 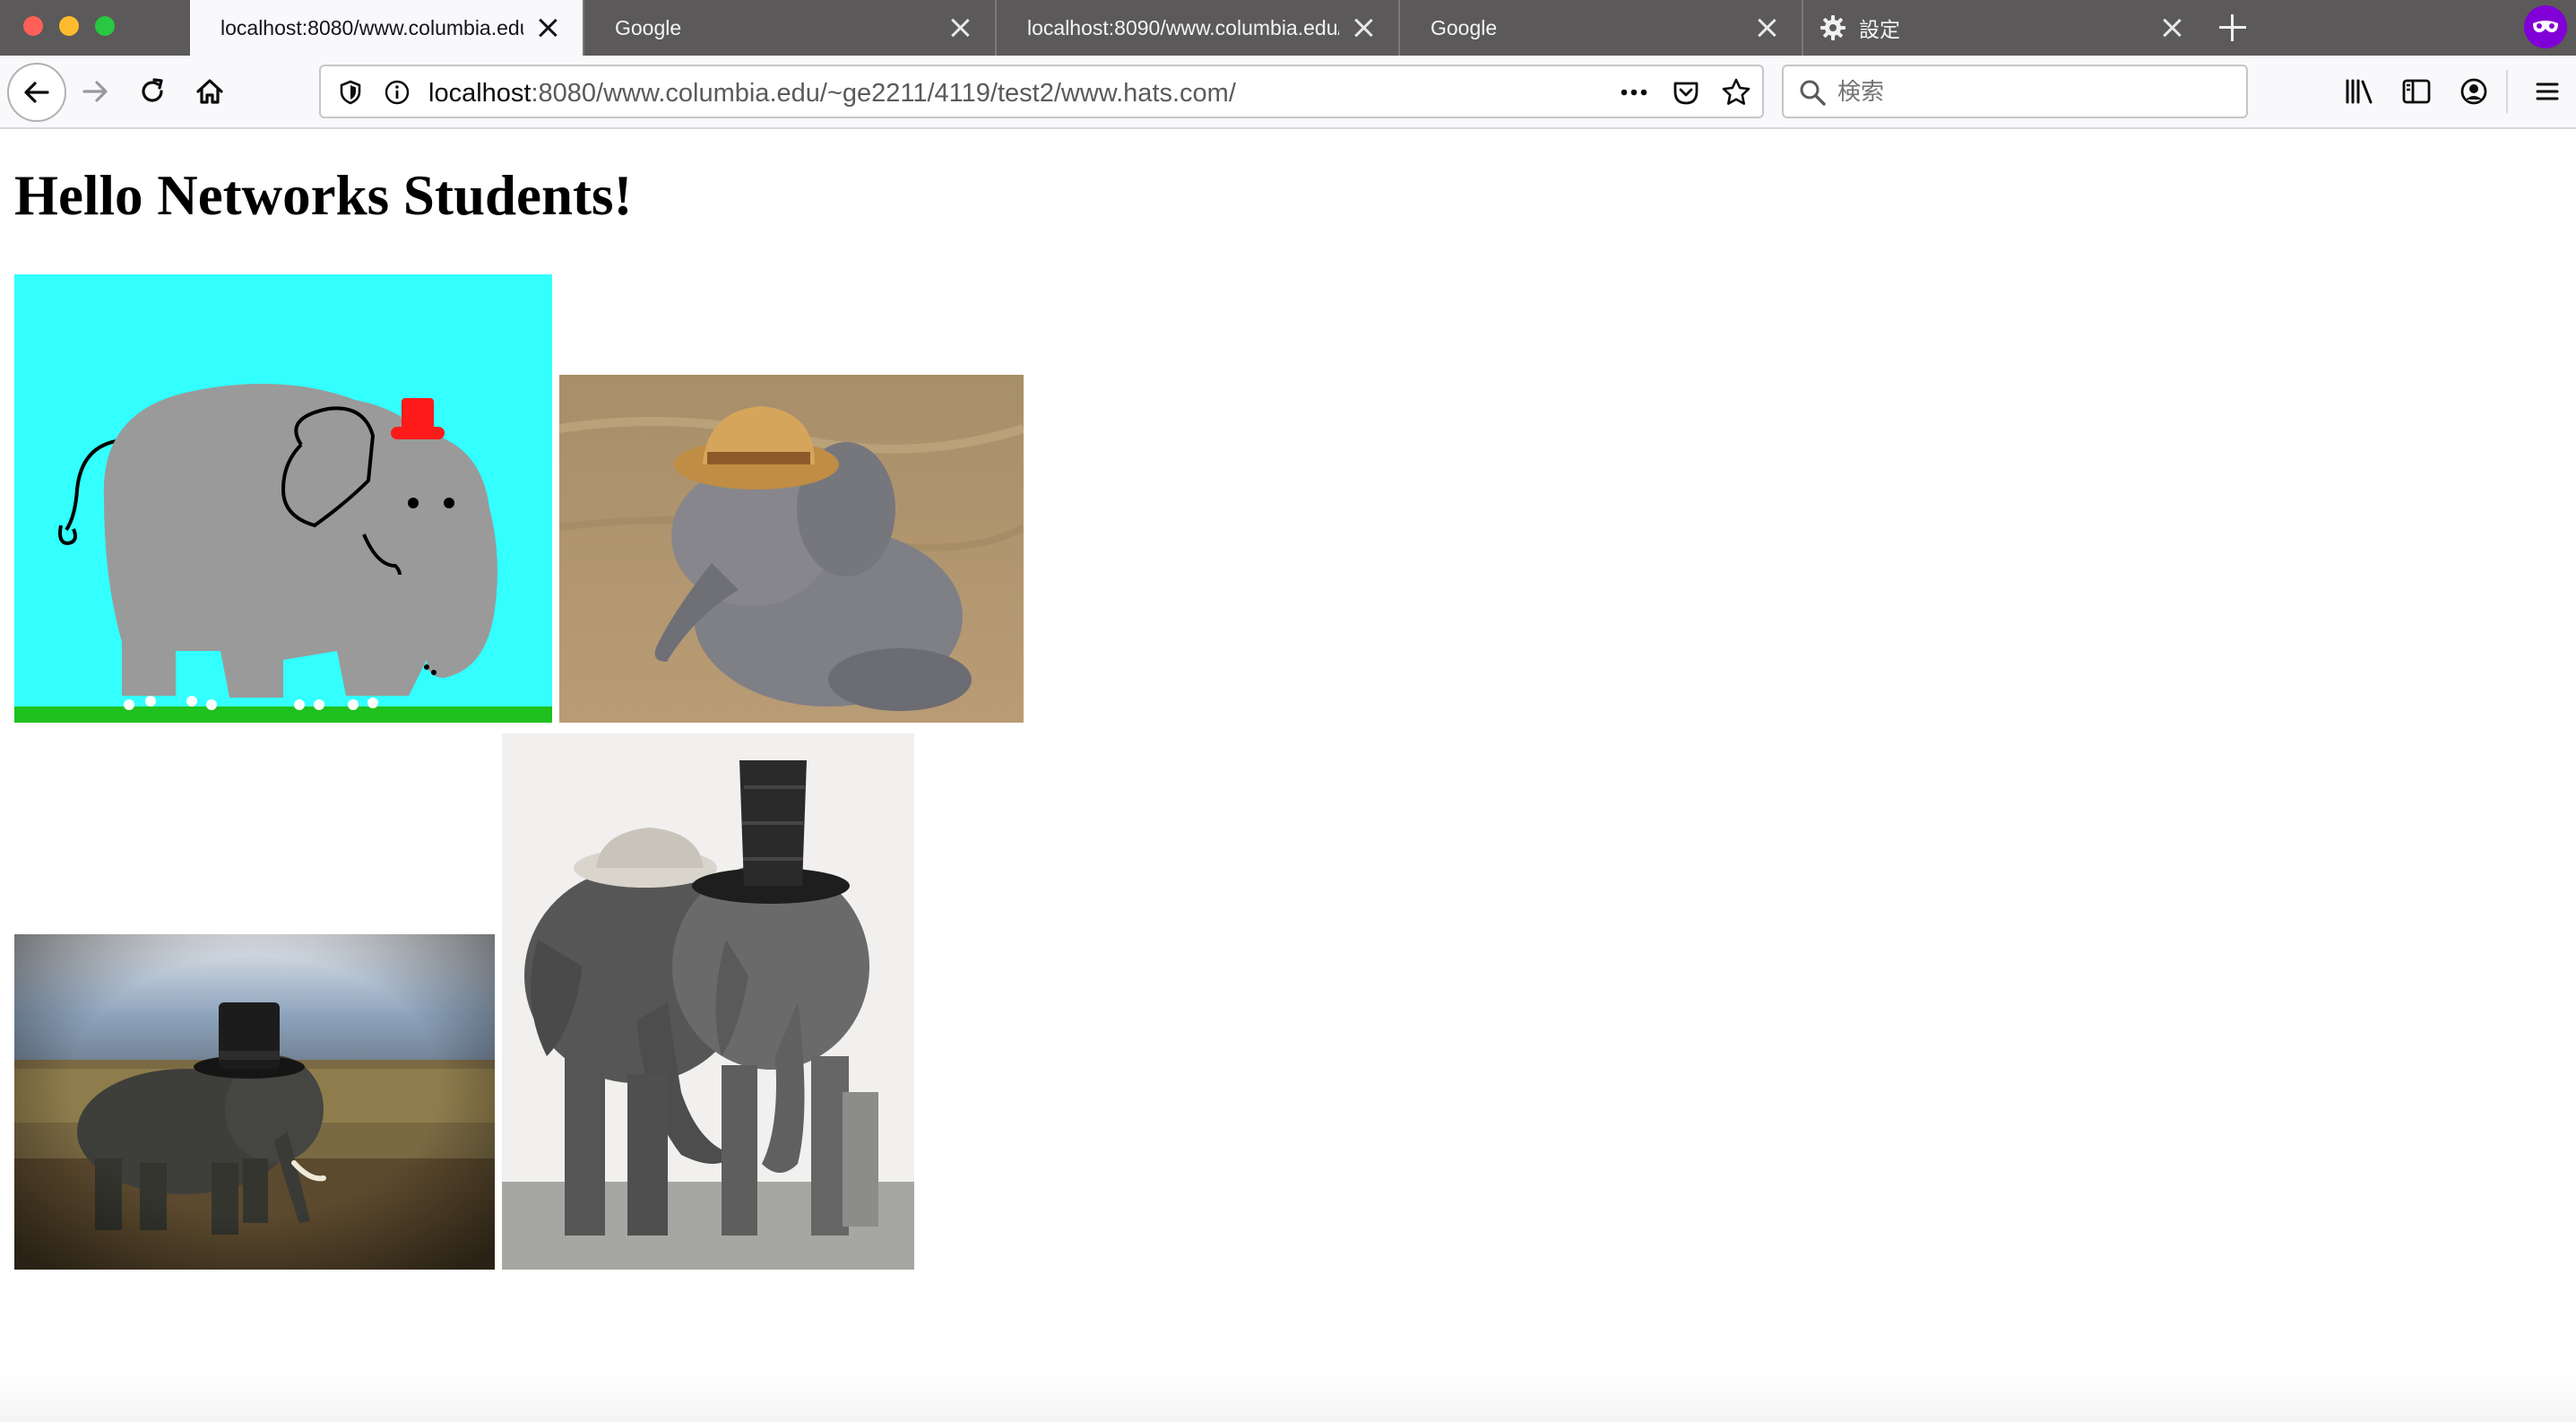 I want to click on back-arrow-icon, so click(x=36, y=92).